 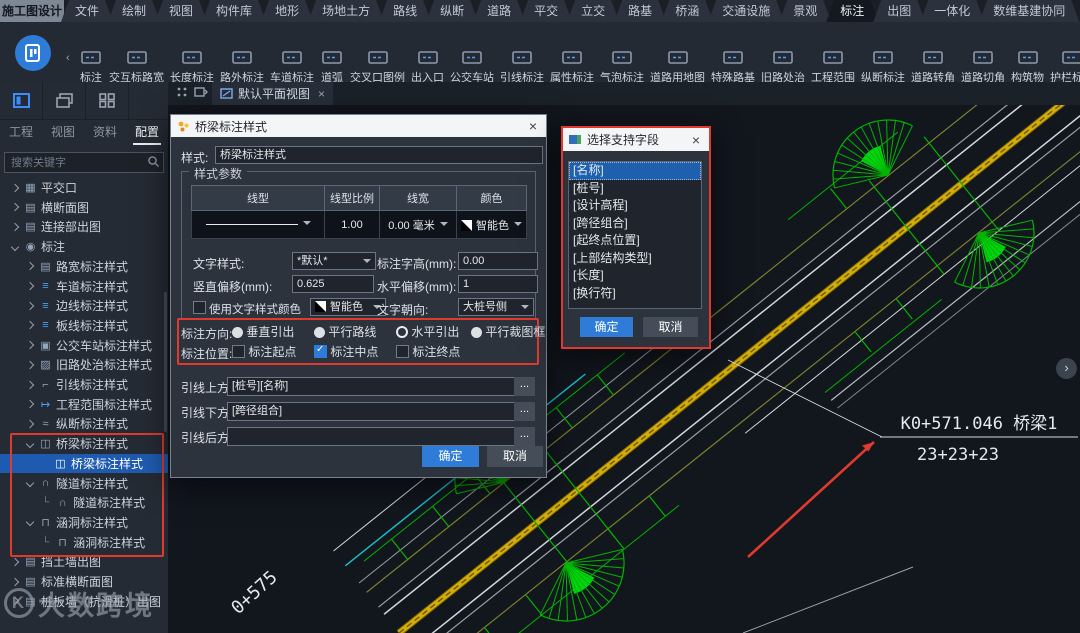 I want to click on length-label-button: 长度标注, so click(x=192, y=67).